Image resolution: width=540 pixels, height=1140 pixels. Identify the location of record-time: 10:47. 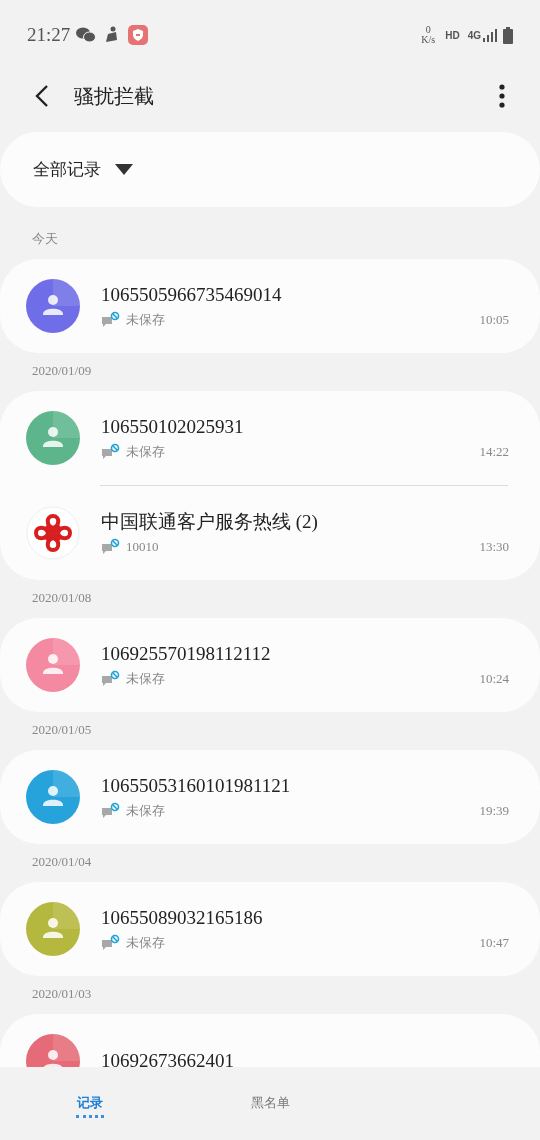
(494, 943).